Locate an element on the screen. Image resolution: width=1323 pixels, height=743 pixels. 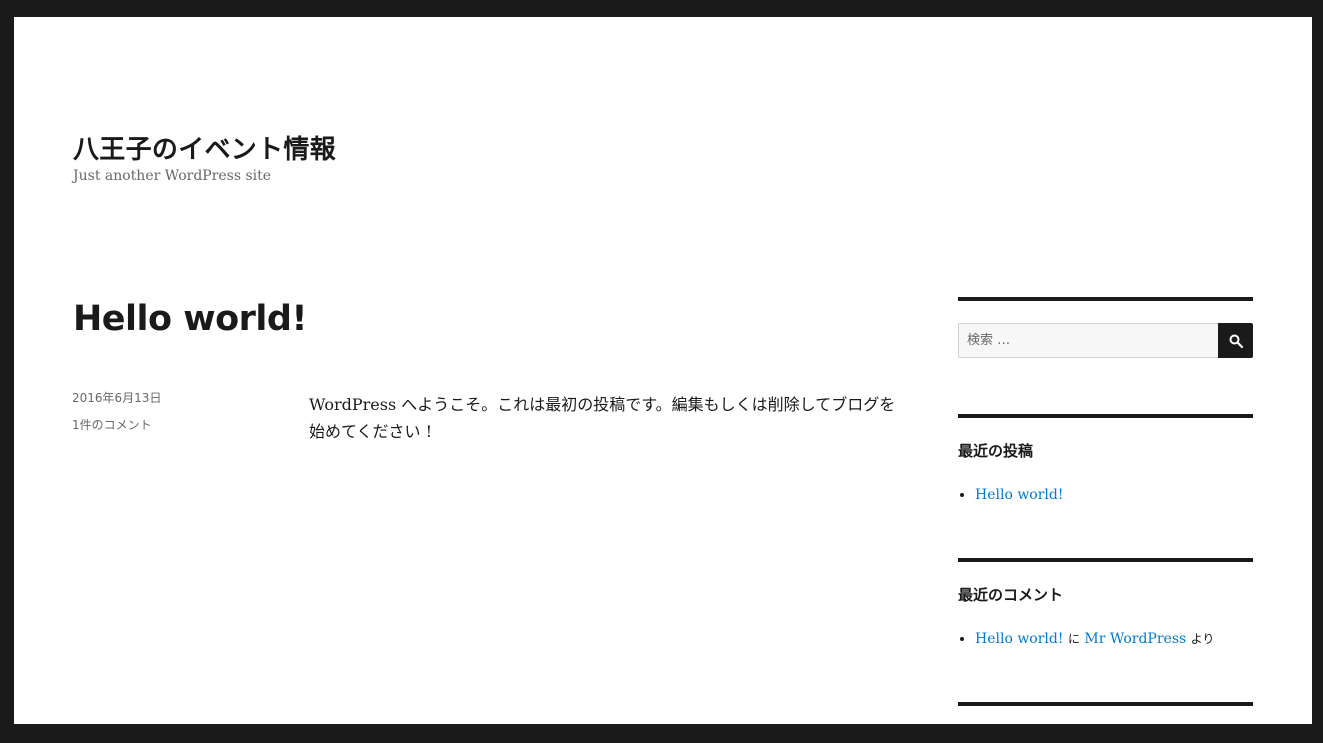
comment-suffix: より is located at coordinates (1202, 639).